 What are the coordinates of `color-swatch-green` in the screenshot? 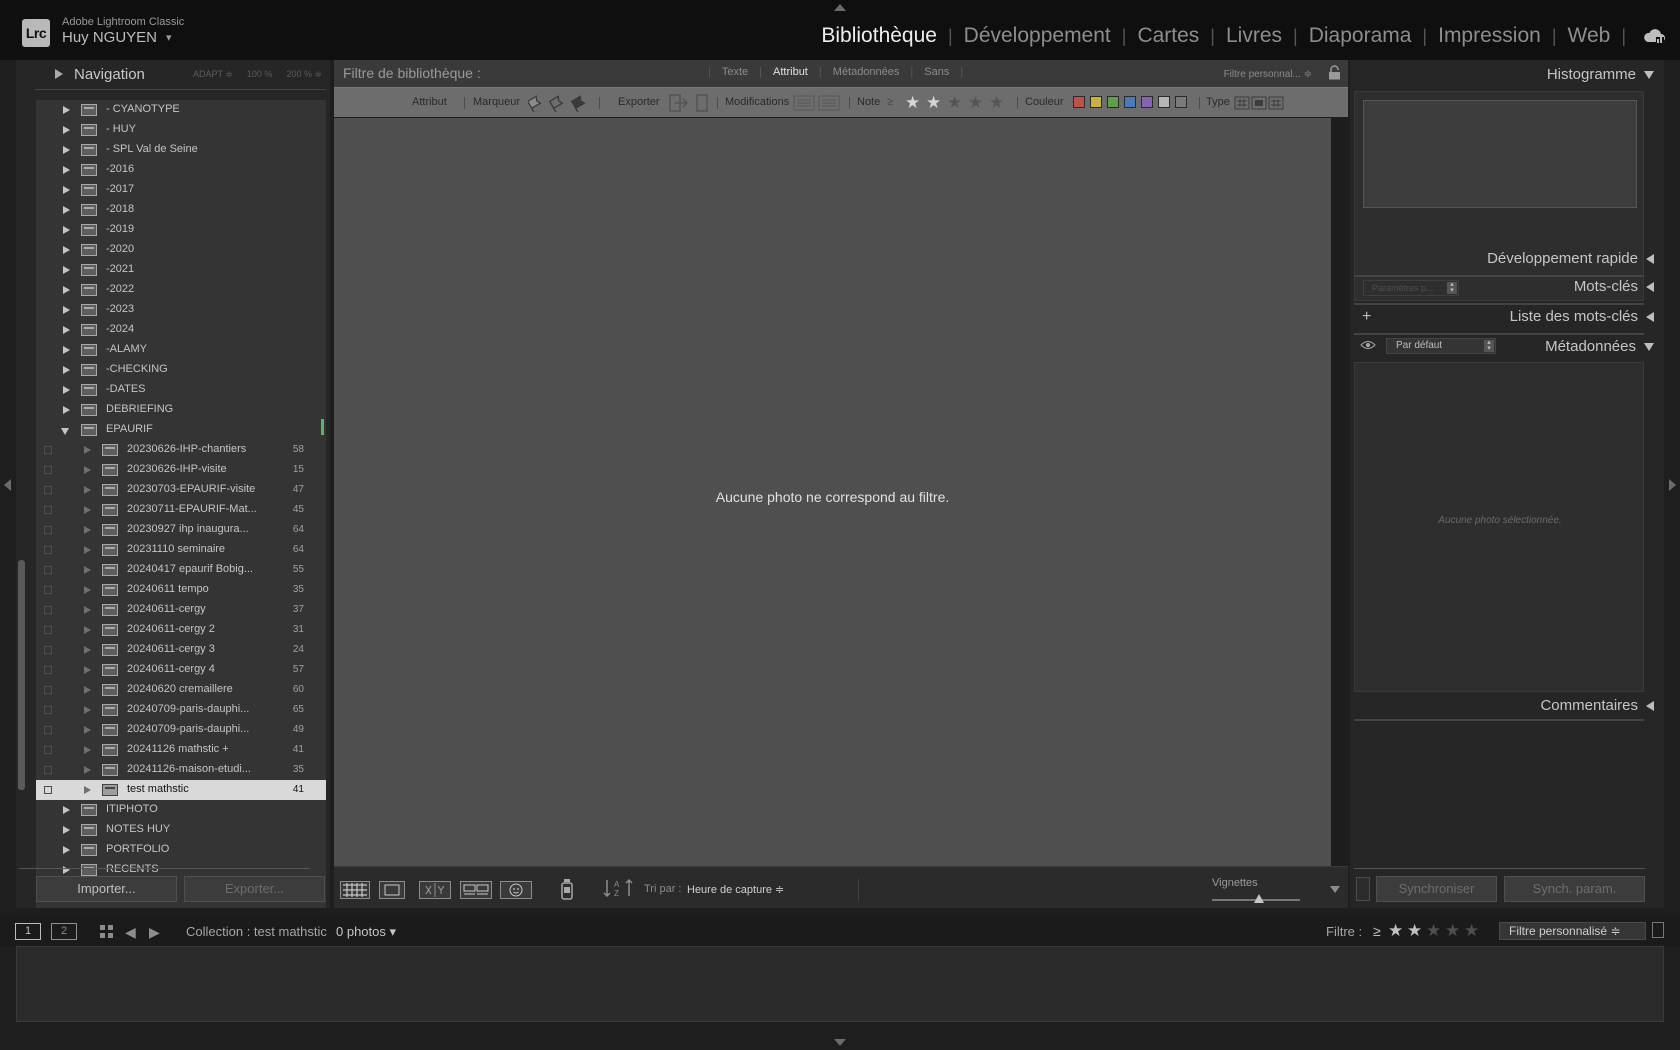 It's located at (1113, 102).